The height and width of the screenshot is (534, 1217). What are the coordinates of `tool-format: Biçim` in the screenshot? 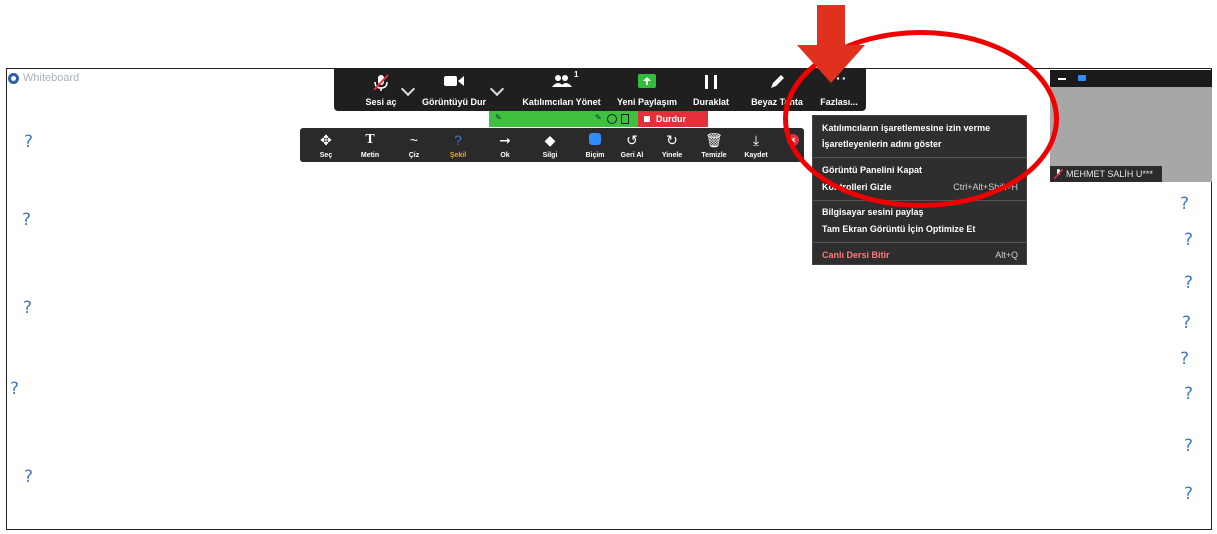 It's located at (595, 145).